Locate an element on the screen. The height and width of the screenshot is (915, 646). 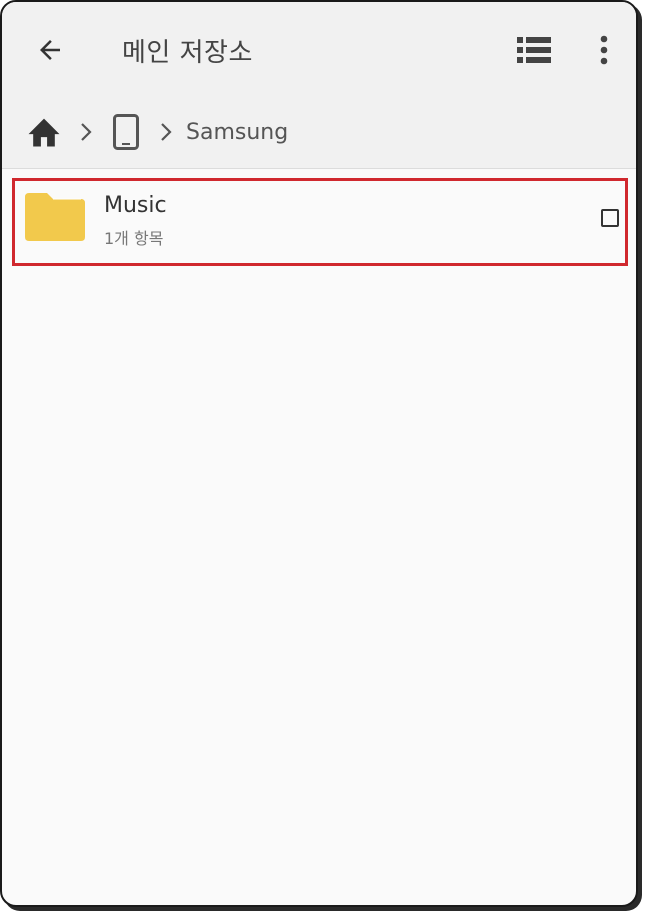
back-arrow-icon is located at coordinates (50, 50).